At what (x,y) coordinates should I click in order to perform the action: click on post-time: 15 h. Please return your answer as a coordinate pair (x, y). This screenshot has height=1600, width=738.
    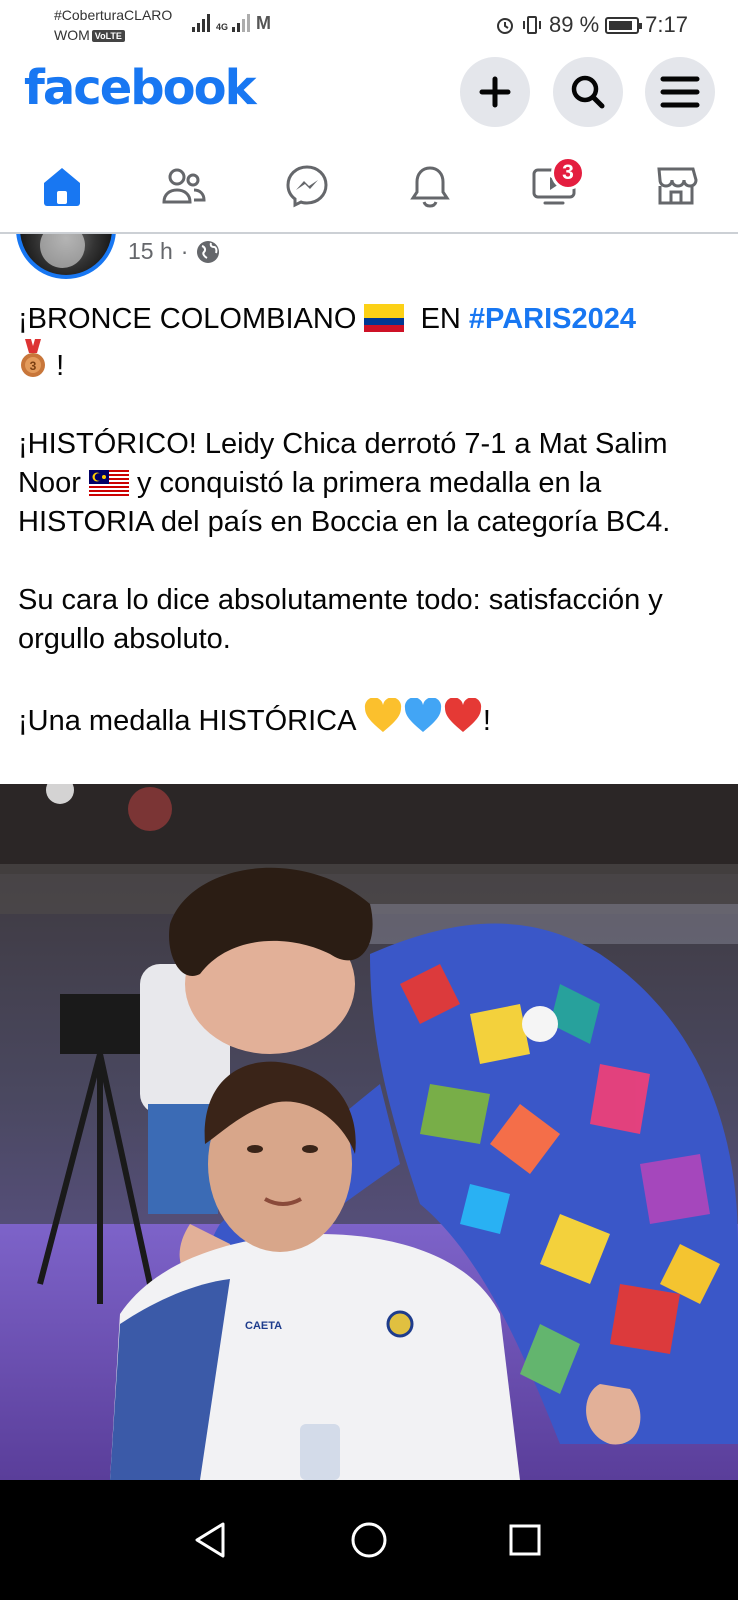
    Looking at the image, I should click on (150, 251).